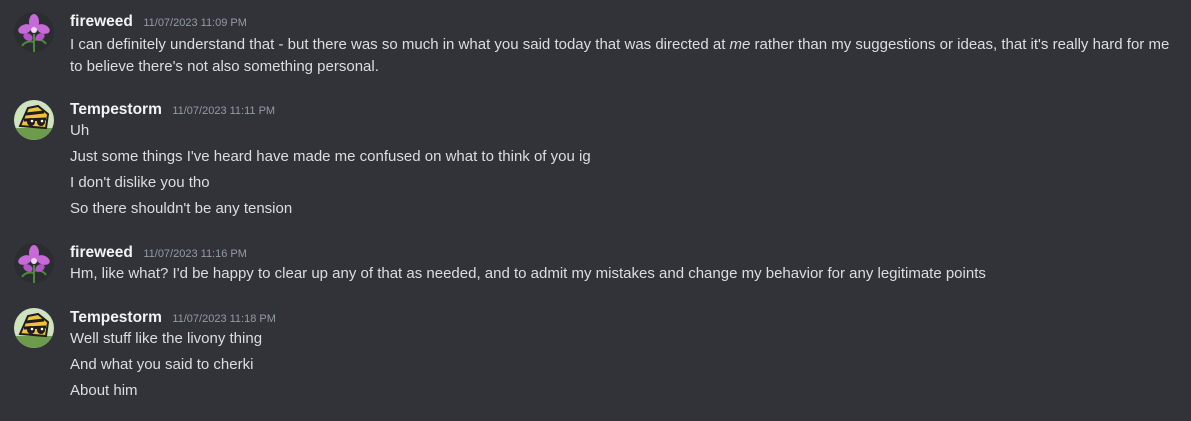 The width and height of the screenshot is (1191, 421). Describe the element at coordinates (740, 44) in the screenshot. I see `message-text-emphasis: me` at that location.